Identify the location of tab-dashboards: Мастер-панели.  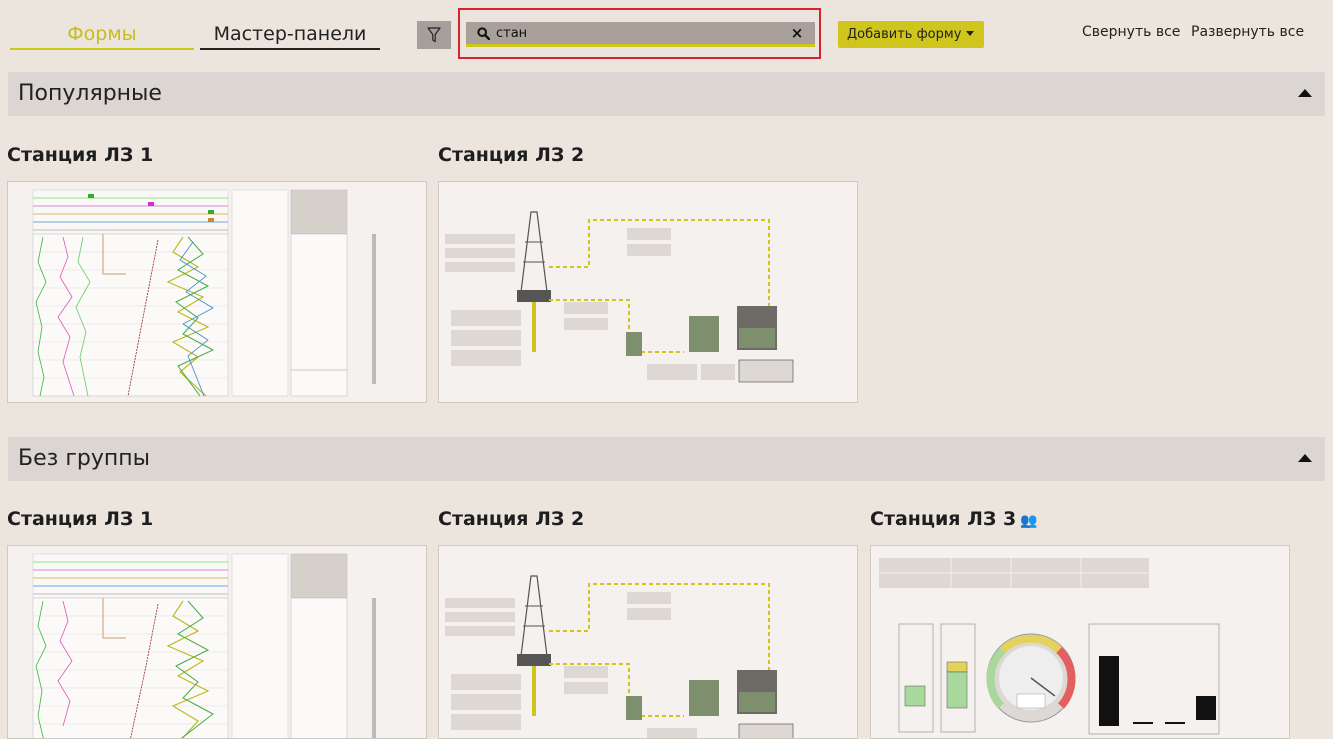
(290, 35).